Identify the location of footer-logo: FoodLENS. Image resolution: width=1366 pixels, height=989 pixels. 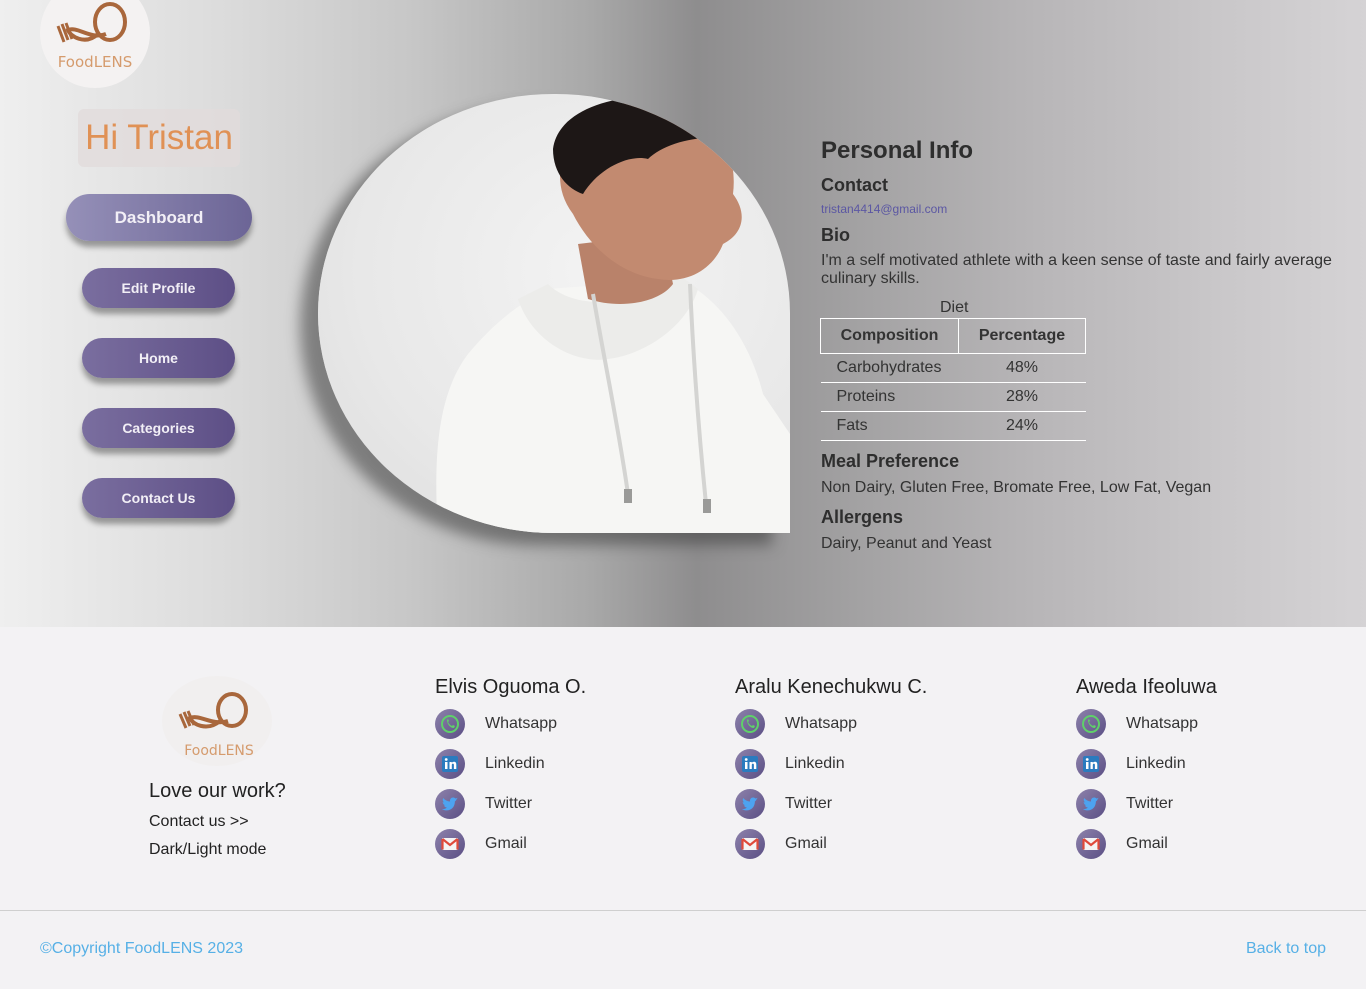
(217, 721).